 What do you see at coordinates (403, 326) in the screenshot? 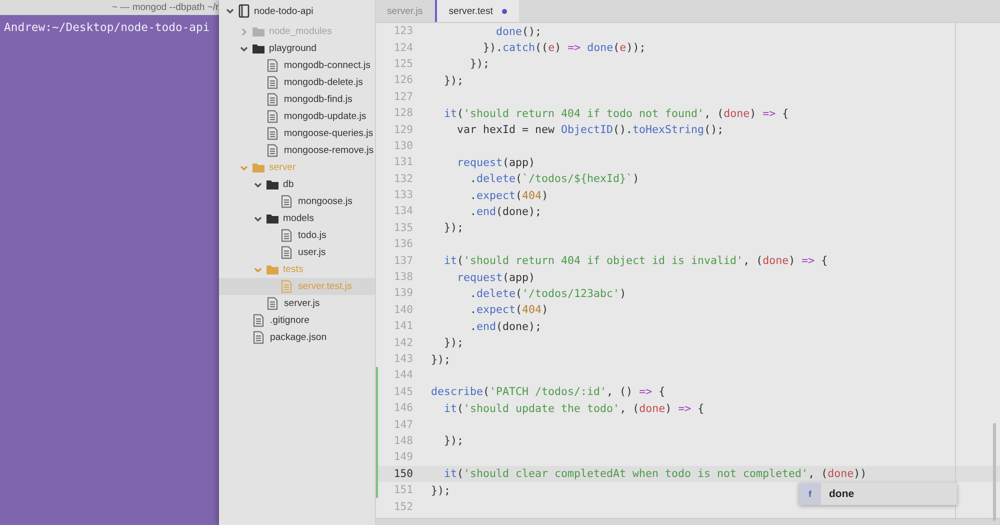
I see `line-number: 141` at bounding box center [403, 326].